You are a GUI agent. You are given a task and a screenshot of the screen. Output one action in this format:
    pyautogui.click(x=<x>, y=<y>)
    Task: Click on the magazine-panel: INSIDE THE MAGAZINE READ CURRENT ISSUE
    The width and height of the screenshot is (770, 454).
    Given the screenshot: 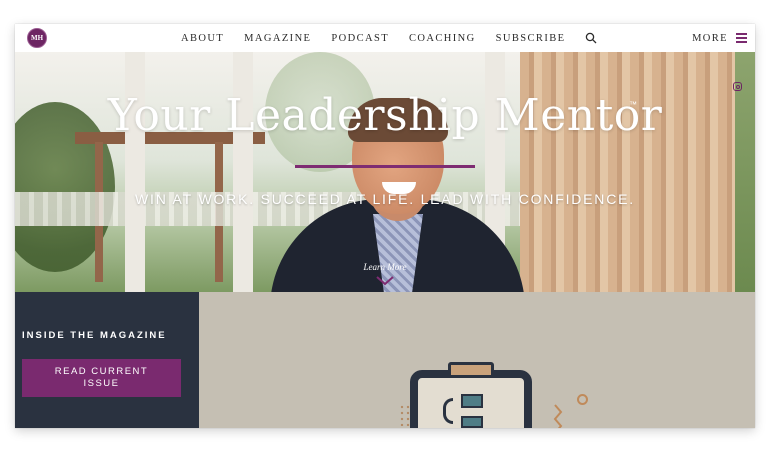 What is the action you would take?
    pyautogui.click(x=107, y=360)
    